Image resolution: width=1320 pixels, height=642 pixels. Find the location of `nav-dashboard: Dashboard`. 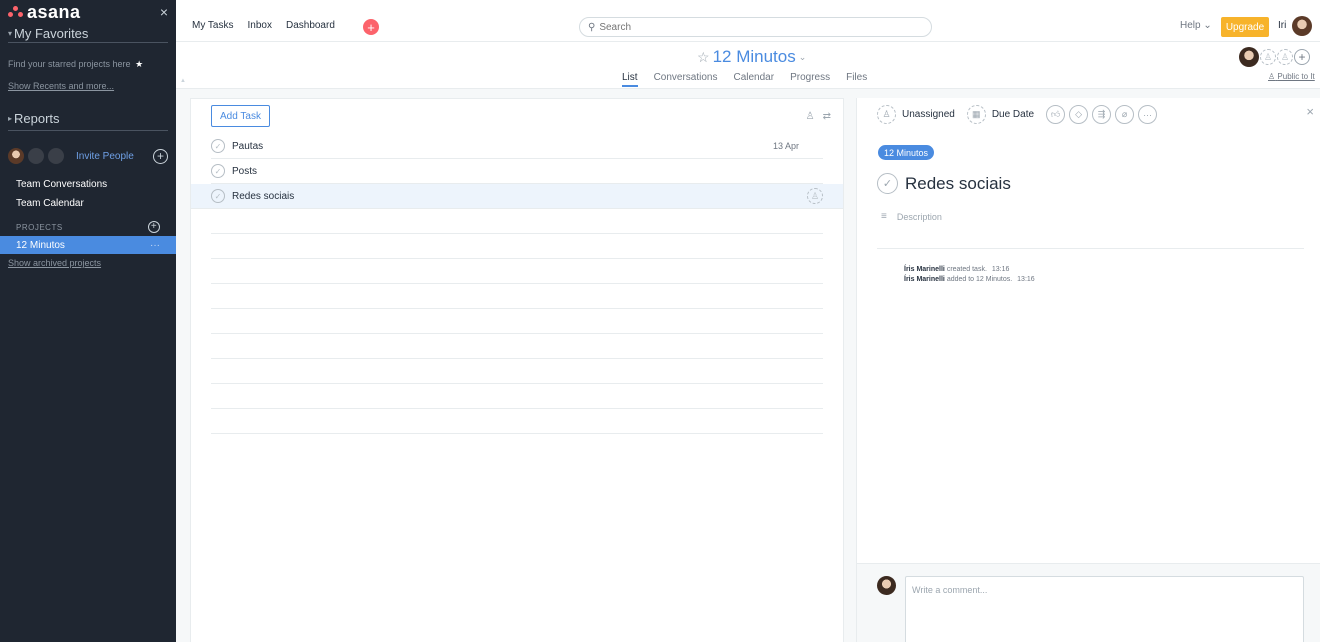

nav-dashboard: Dashboard is located at coordinates (310, 25).